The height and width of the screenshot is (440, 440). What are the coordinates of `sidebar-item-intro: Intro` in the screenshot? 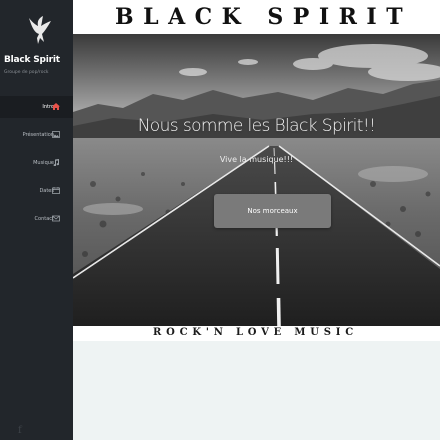 It's located at (36, 107).